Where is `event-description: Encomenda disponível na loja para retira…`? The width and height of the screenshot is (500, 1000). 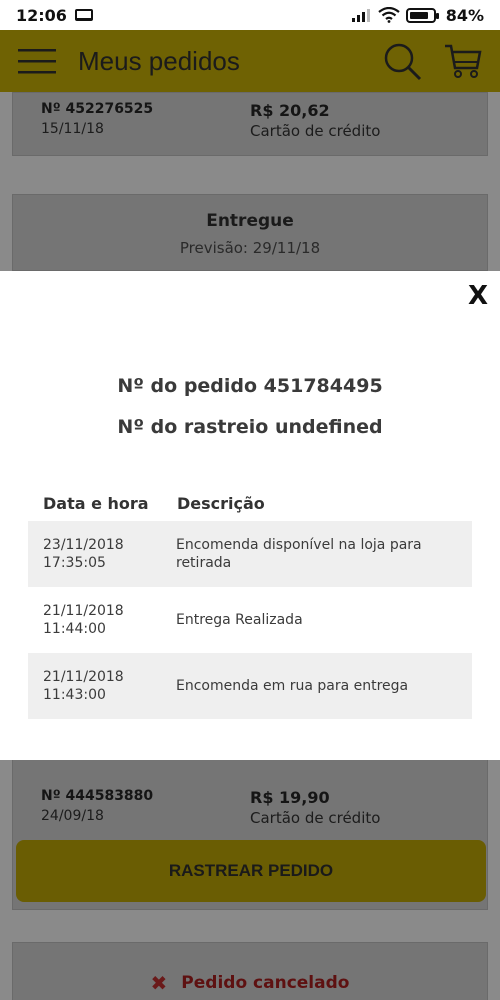
event-description: Encomenda disponível na loja para retira… is located at coordinates (299, 554).